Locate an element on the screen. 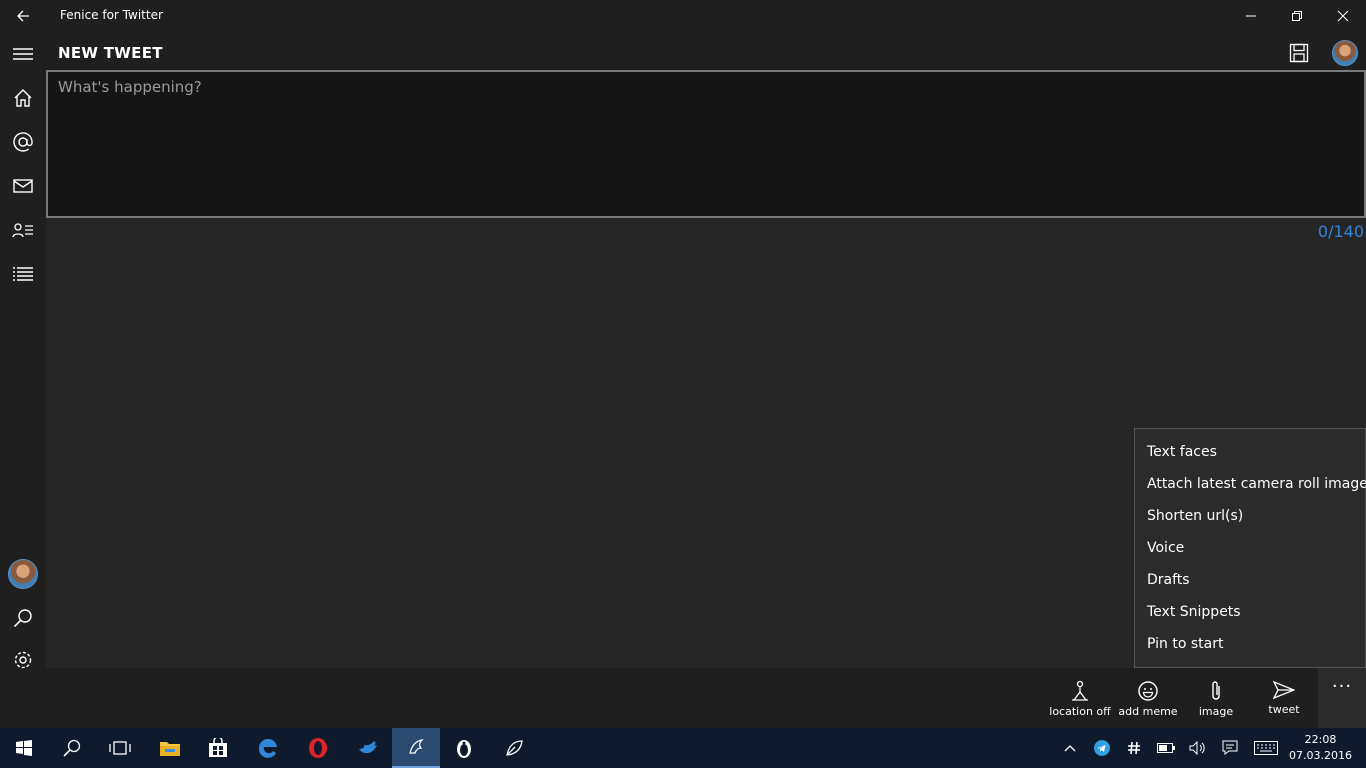 The image size is (1366, 768). sidebar-profile-avatar is located at coordinates (23, 574).